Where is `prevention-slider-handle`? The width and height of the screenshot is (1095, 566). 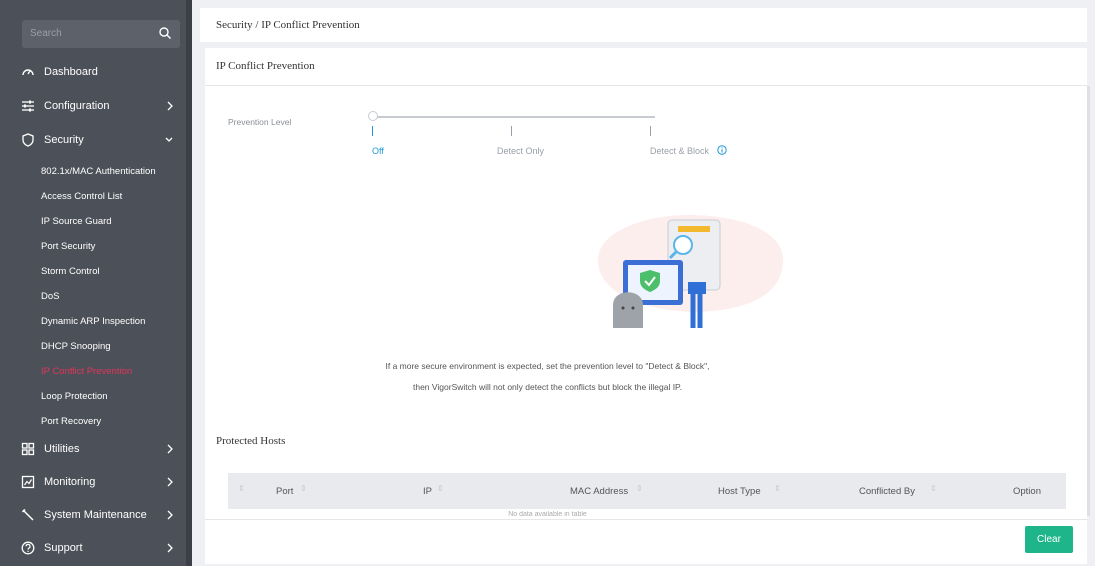
prevention-slider-handle is located at coordinates (373, 116).